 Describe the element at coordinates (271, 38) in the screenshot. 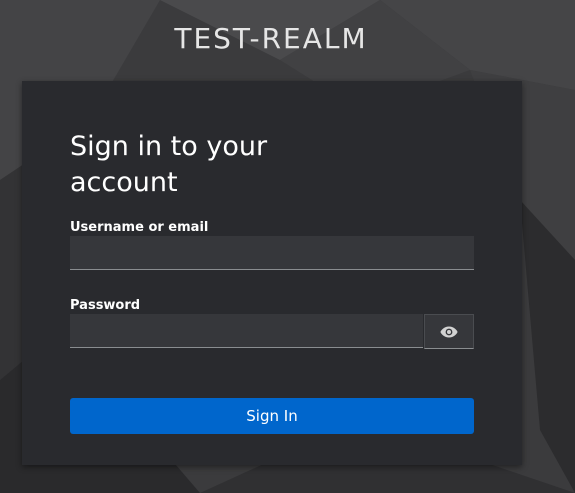

I see `realm-title: TEST-REALM` at that location.